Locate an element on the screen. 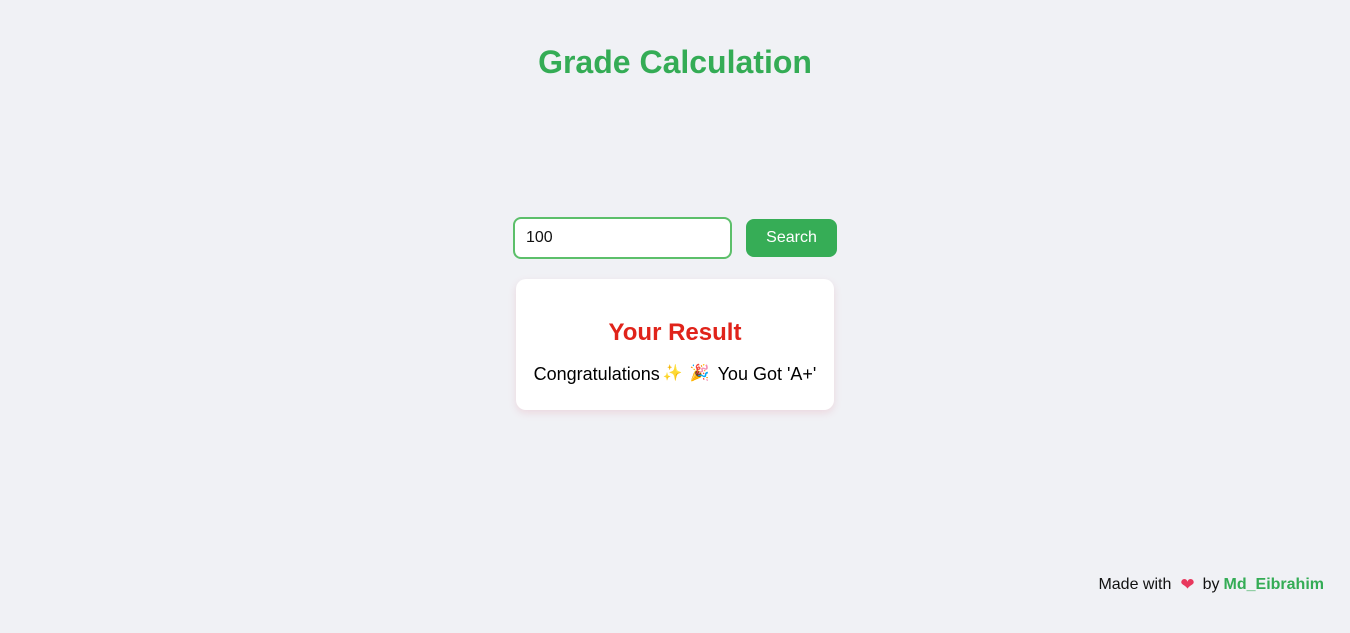  grade-input is located at coordinates (622, 238).